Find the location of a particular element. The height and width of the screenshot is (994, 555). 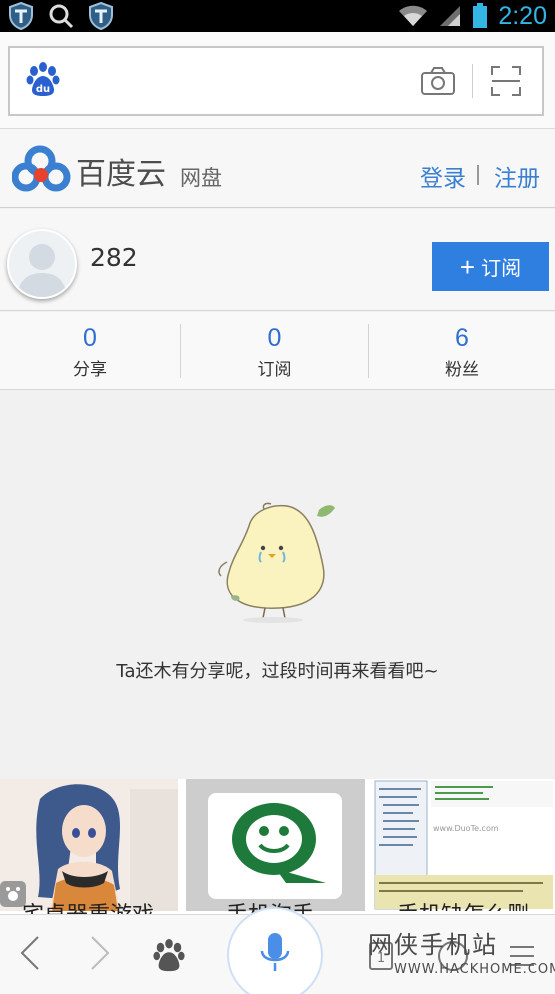

stat-fans: 6 粉丝 is located at coordinates (462, 351).